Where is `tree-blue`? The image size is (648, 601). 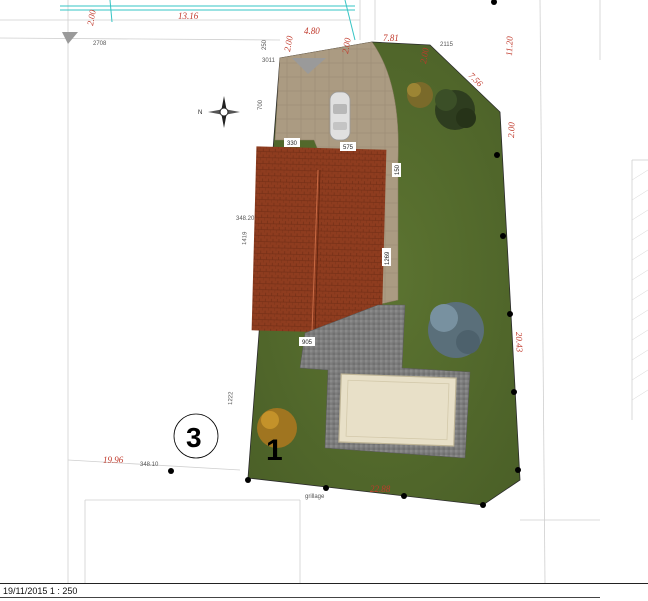 tree-blue is located at coordinates (456, 330).